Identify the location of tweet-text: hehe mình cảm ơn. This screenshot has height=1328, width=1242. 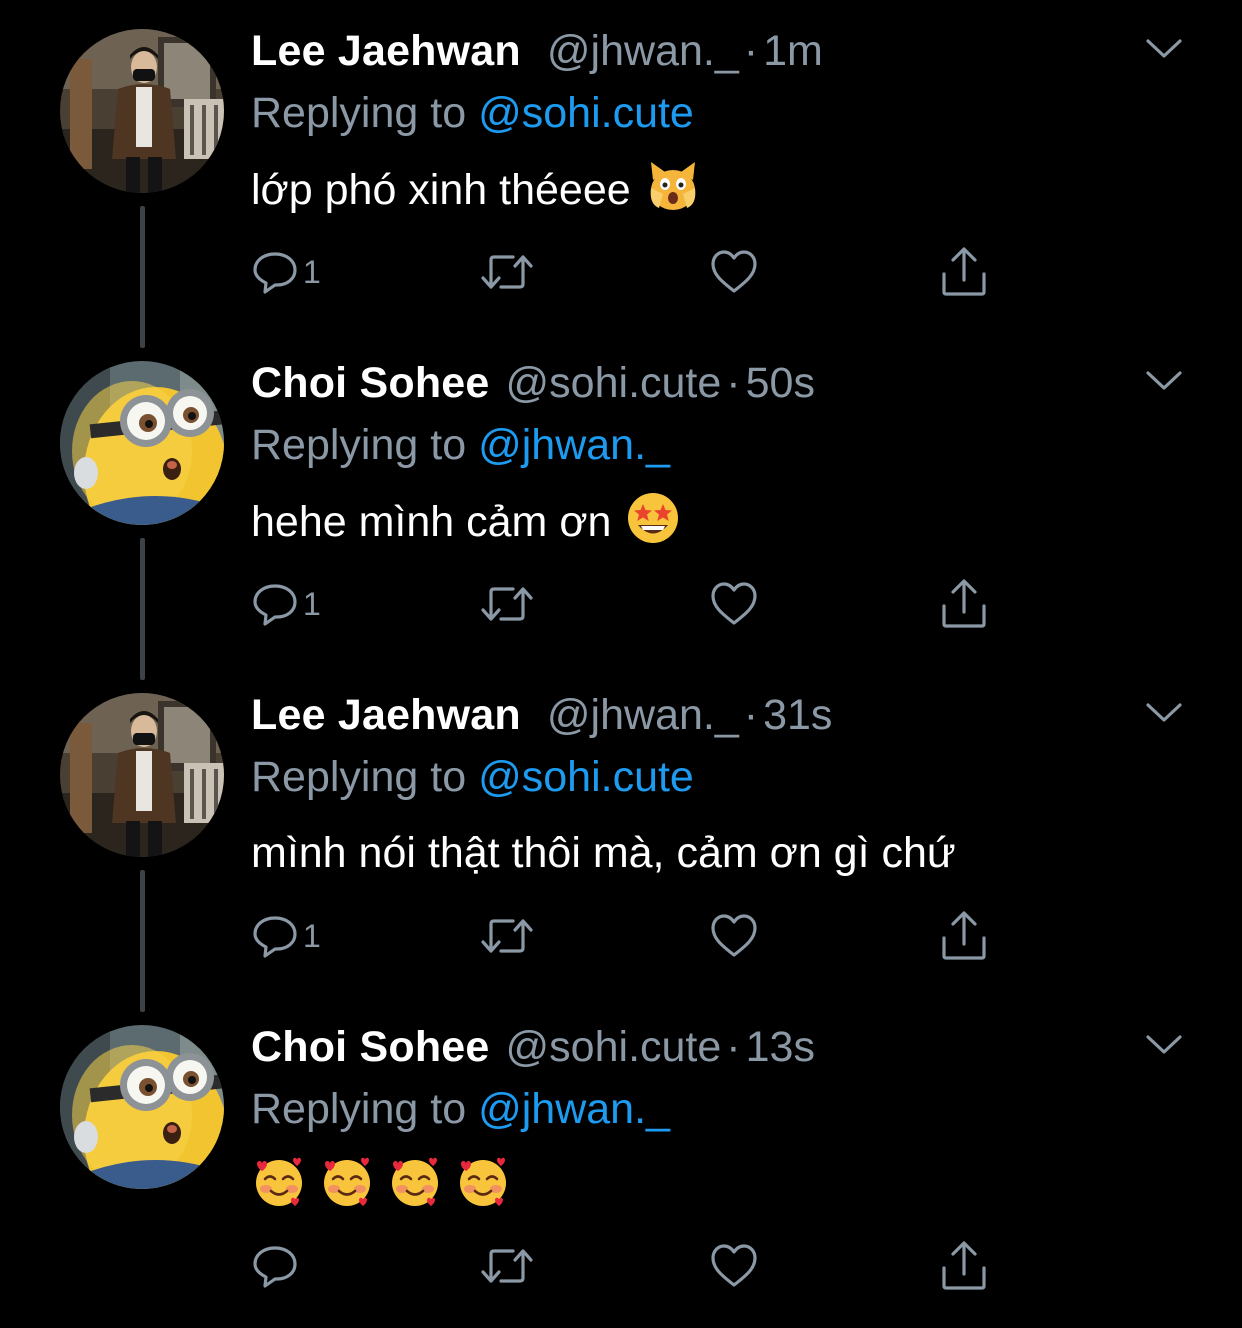
(466, 521).